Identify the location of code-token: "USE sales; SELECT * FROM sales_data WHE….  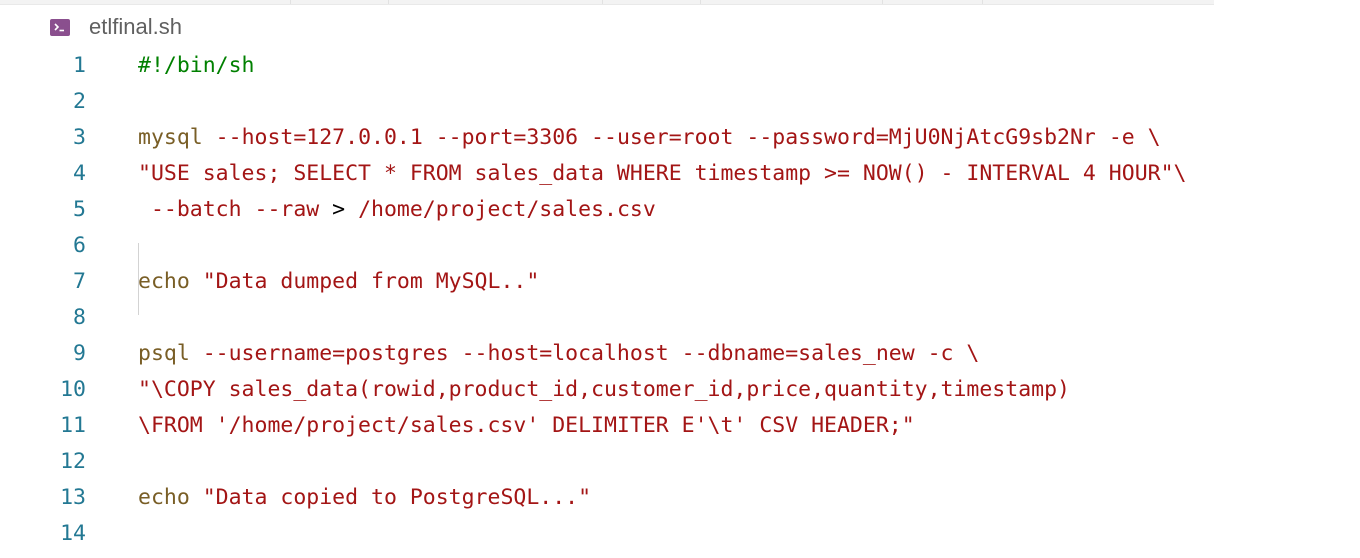
(662, 173).